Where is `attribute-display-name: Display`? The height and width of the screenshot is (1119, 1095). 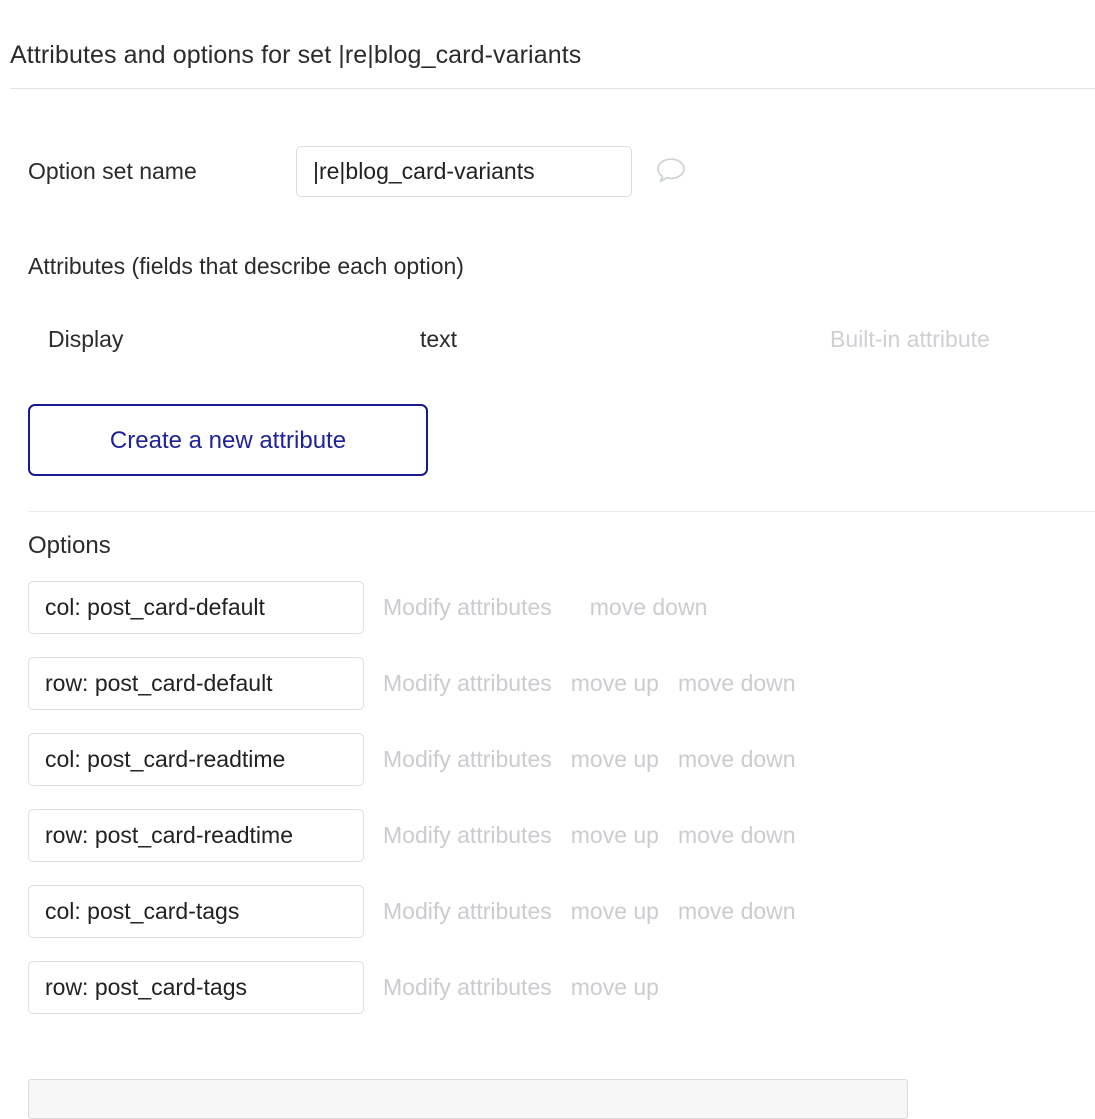
attribute-display-name: Display is located at coordinates (86, 339).